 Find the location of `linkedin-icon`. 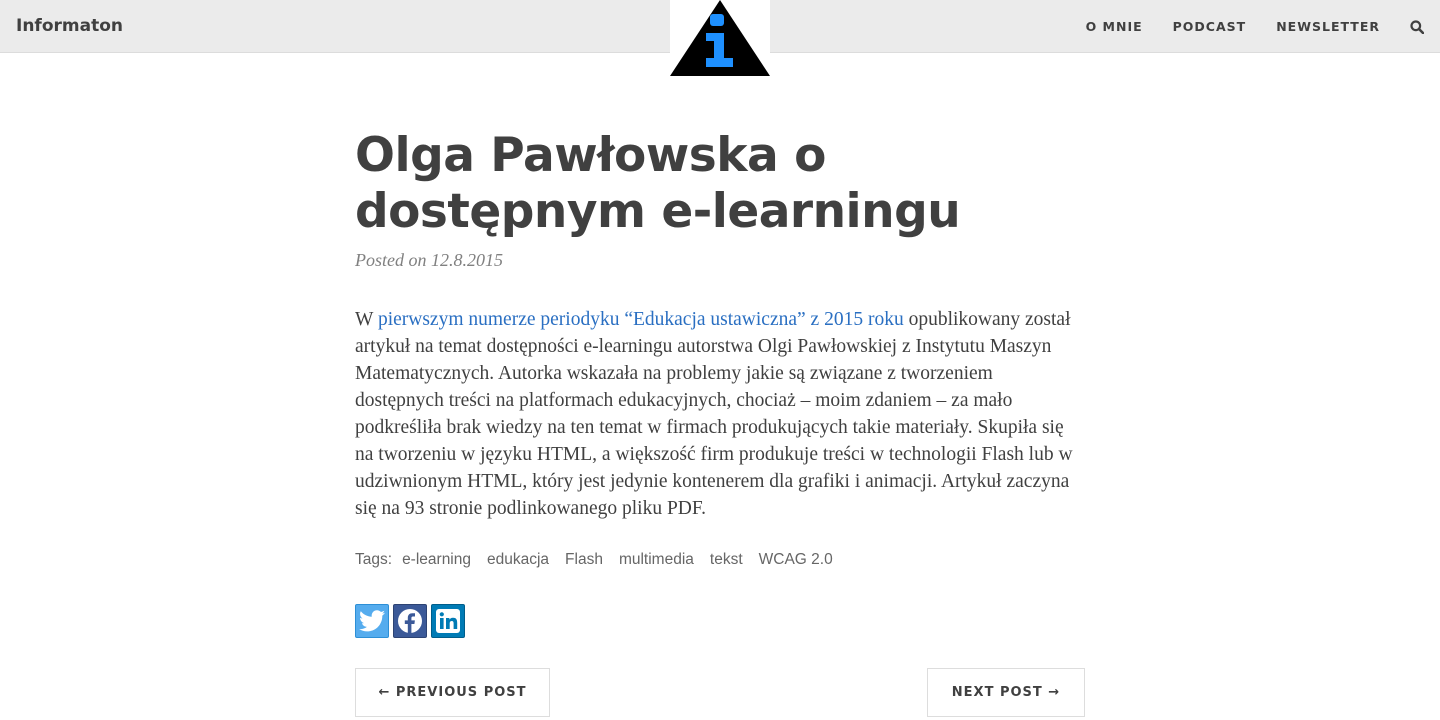

linkedin-icon is located at coordinates (448, 621).